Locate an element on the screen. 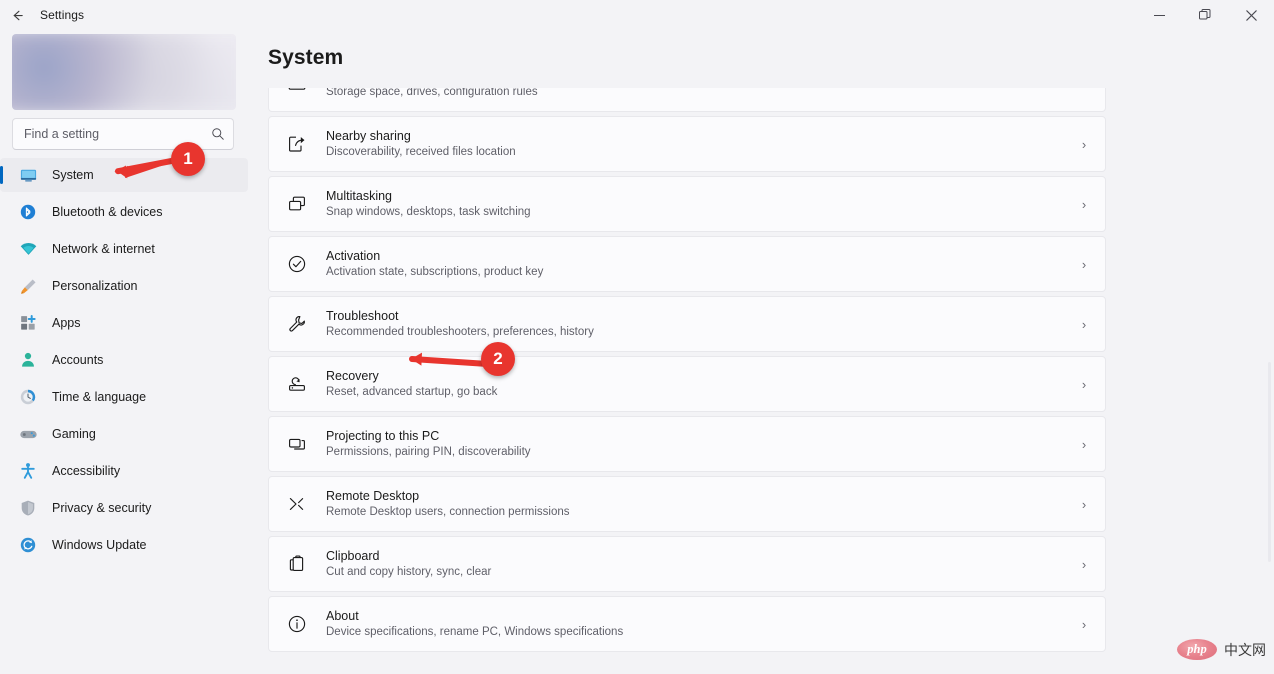 The height and width of the screenshot is (674, 1274). header-mask is located at coordinates (761, 59).